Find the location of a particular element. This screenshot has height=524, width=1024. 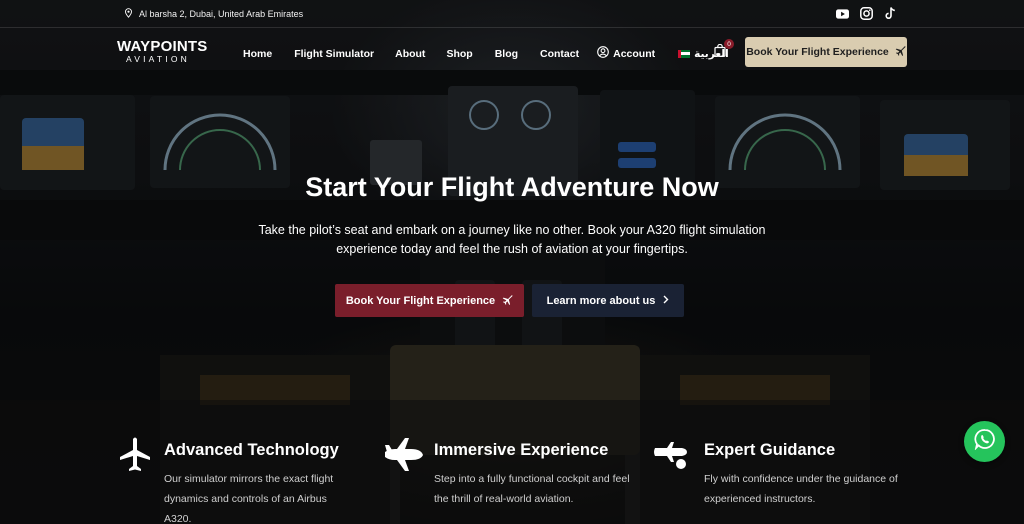

chevron-right-icon is located at coordinates (666, 301).